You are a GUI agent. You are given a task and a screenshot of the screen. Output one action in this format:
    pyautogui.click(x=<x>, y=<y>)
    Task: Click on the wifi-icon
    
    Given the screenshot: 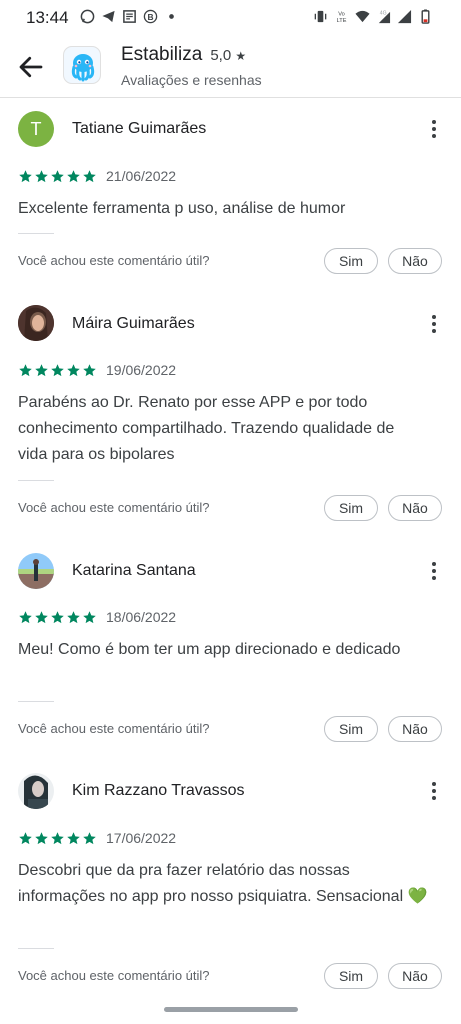 What is the action you would take?
    pyautogui.click(x=362, y=16)
    